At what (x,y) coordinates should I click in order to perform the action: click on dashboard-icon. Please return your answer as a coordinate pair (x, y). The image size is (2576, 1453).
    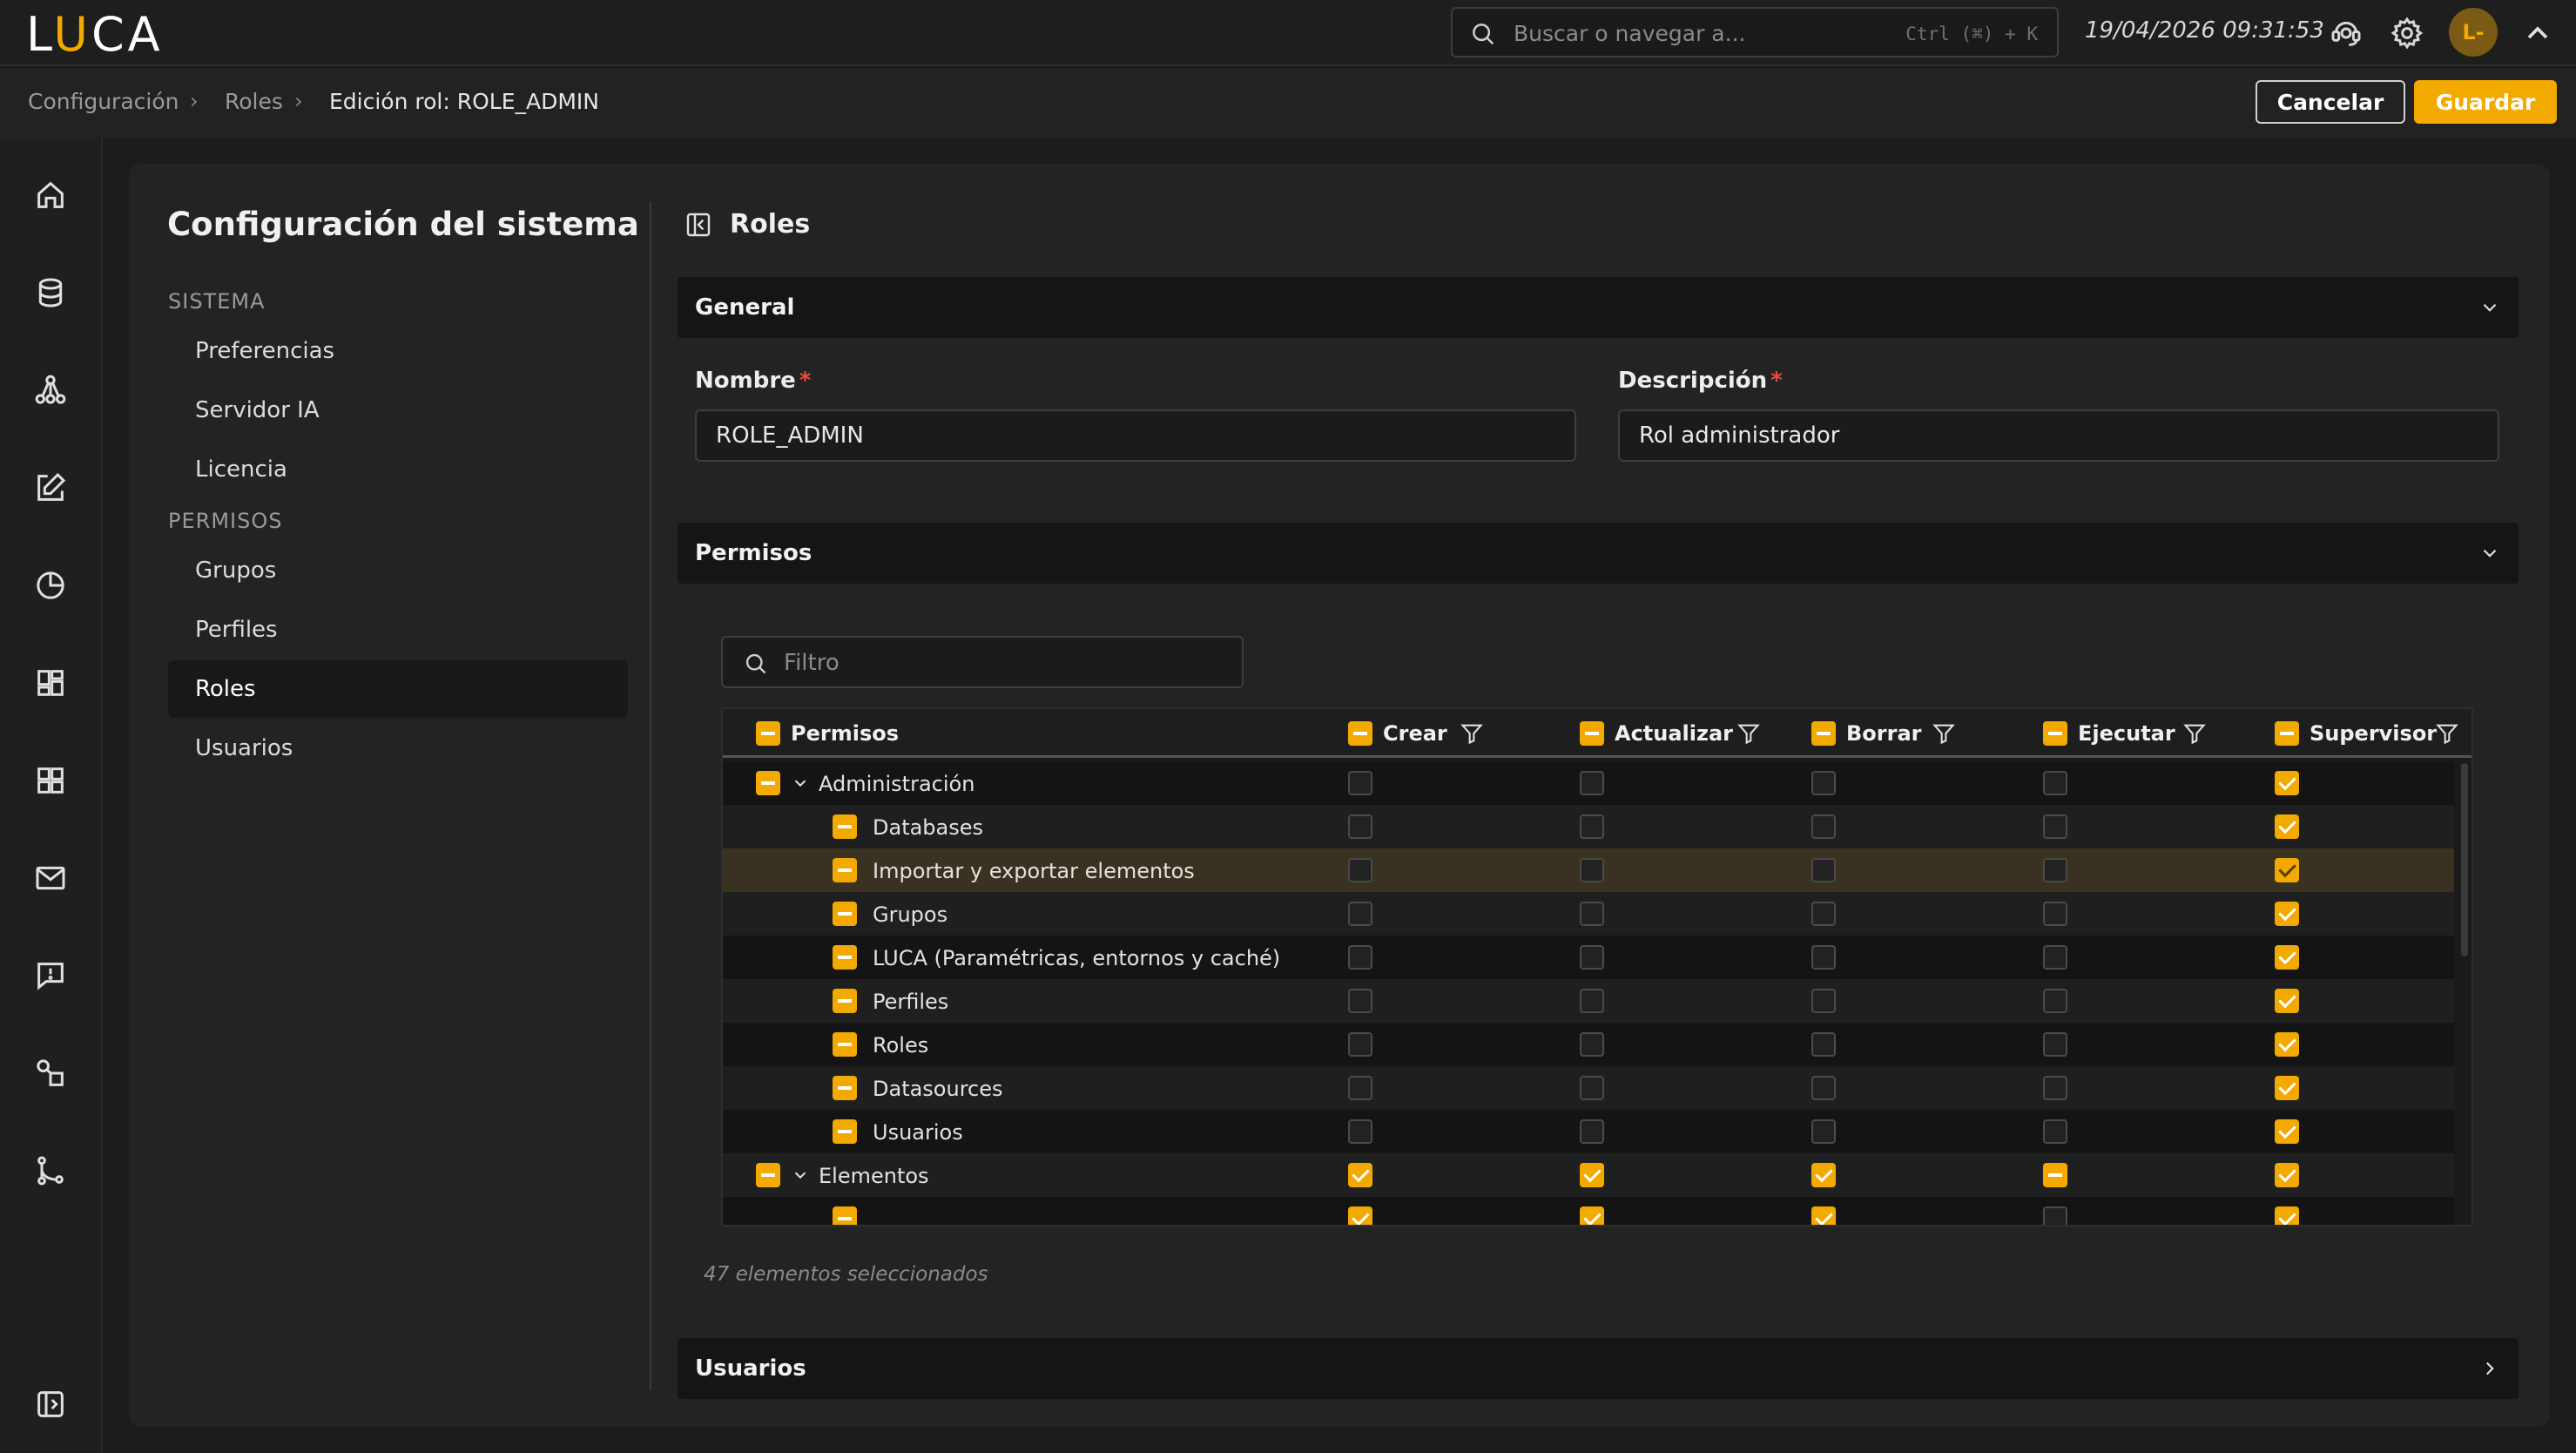
    Looking at the image, I should click on (50, 683).